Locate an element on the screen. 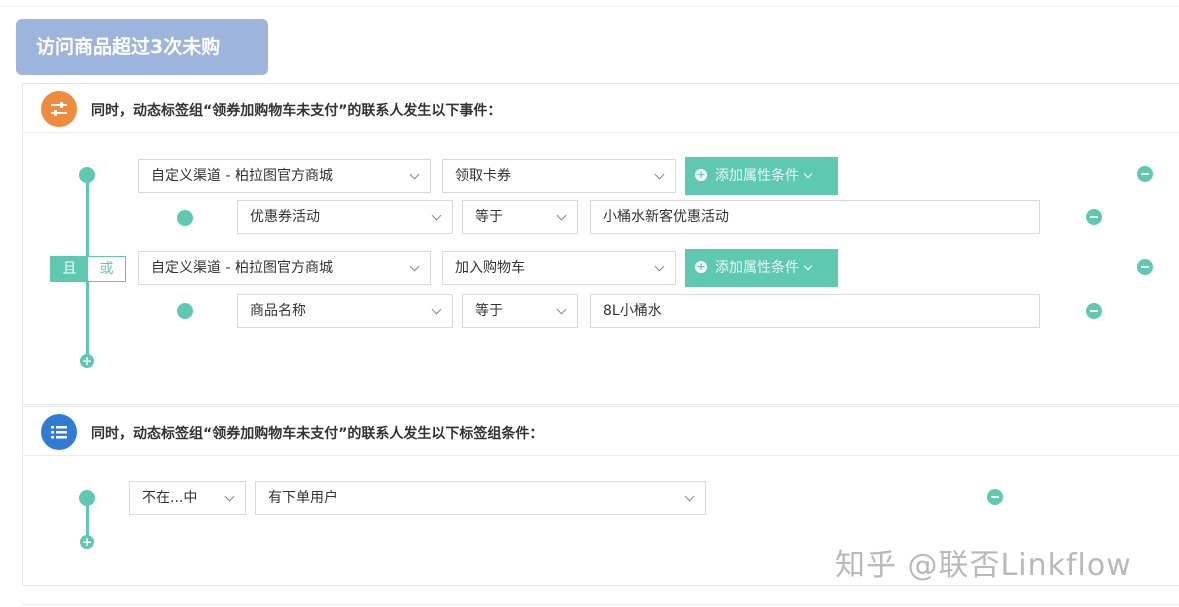  event2-value-text: 8L小桶水 is located at coordinates (632, 311).